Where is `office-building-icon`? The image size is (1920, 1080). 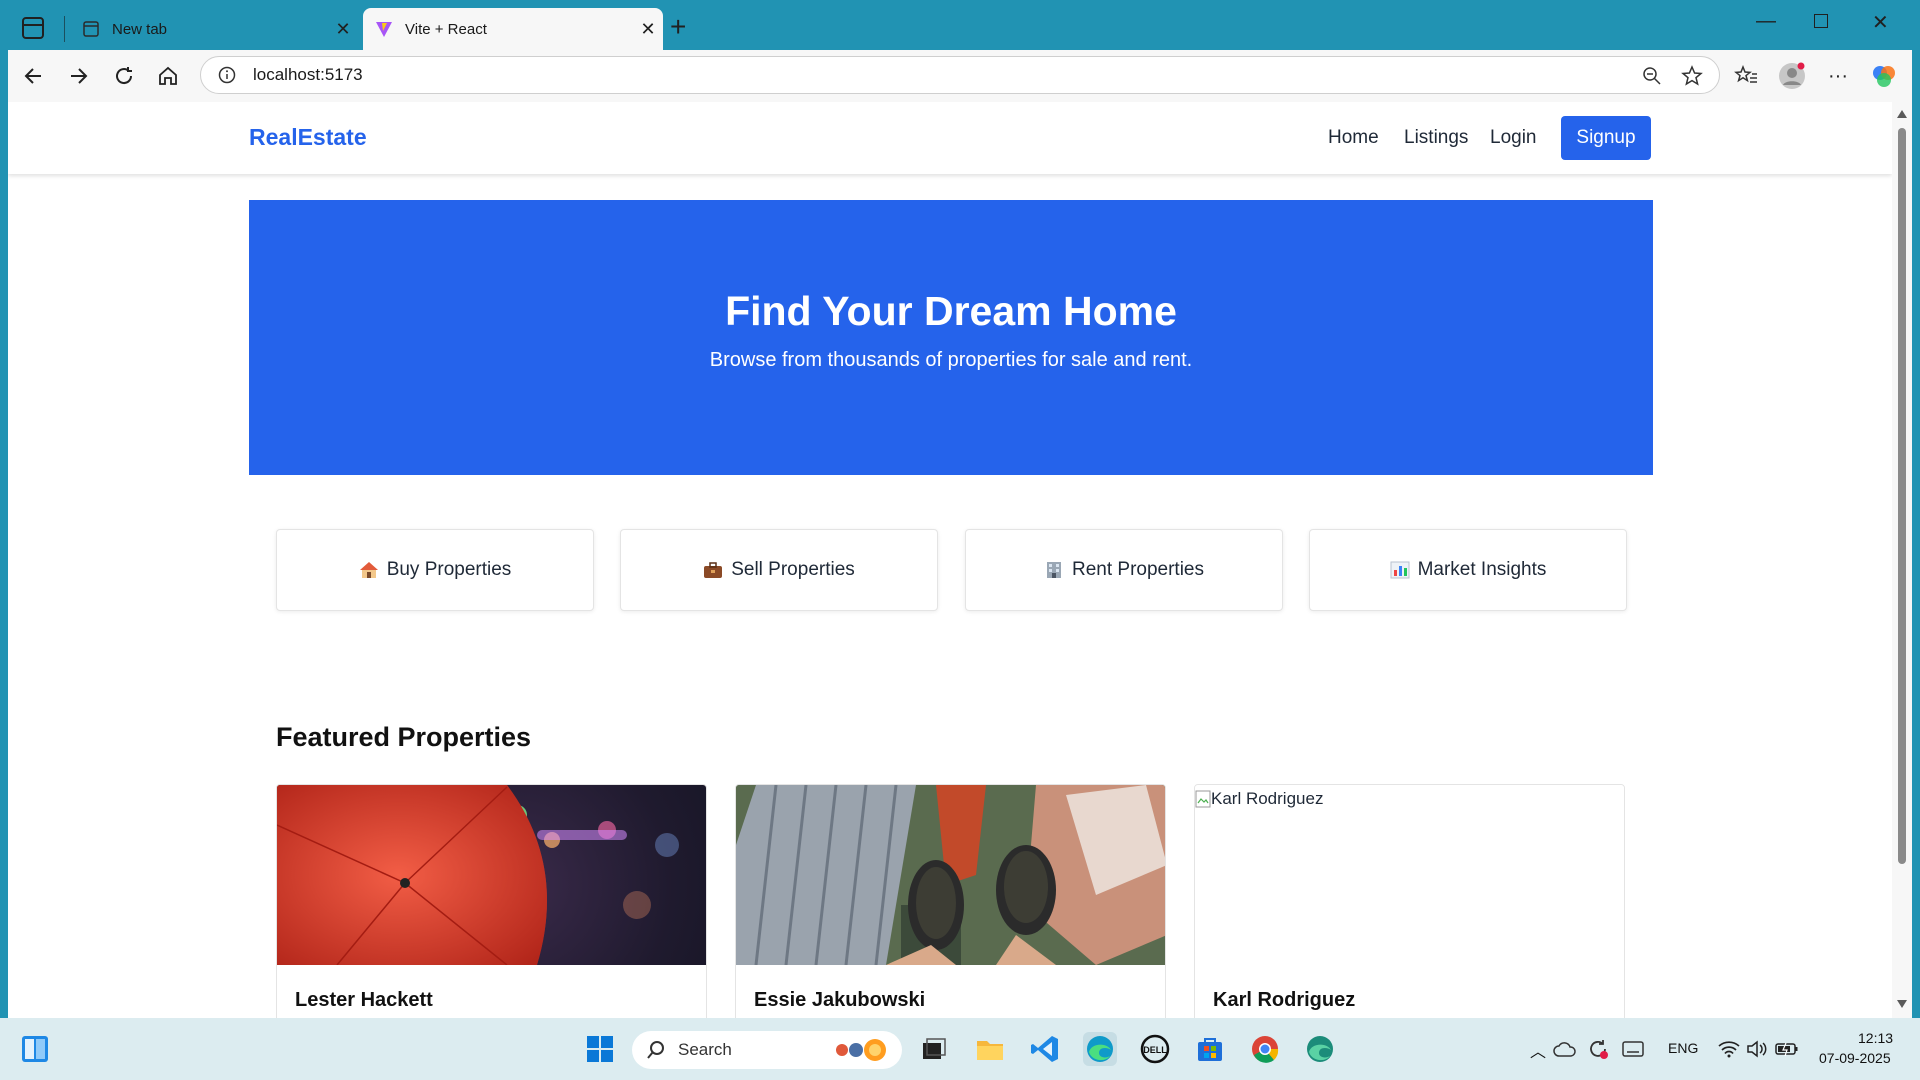
office-building-icon is located at coordinates (1054, 570).